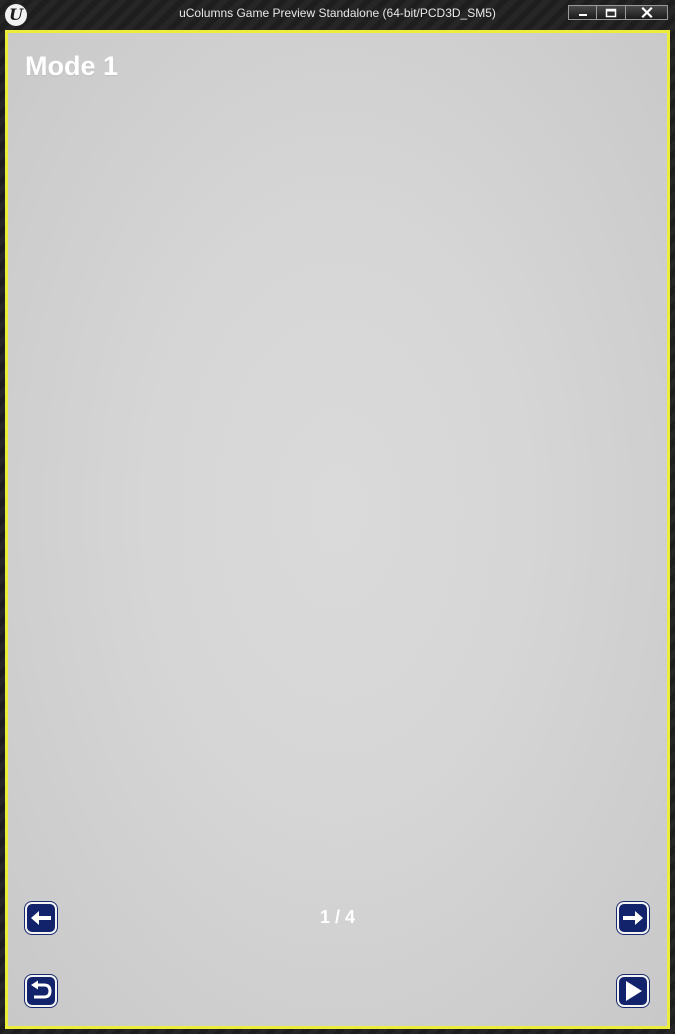 This screenshot has height=1034, width=675. What do you see at coordinates (337, 917) in the screenshot?
I see `page-indicator: 1 / 4` at bounding box center [337, 917].